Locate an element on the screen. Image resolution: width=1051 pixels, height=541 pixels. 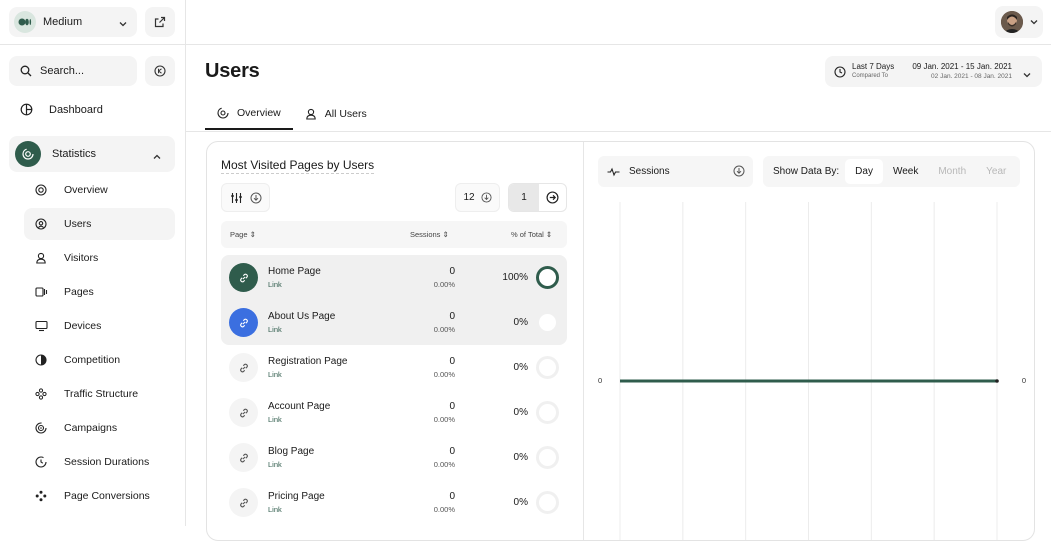
site-name: Medium is located at coordinates (63, 22).